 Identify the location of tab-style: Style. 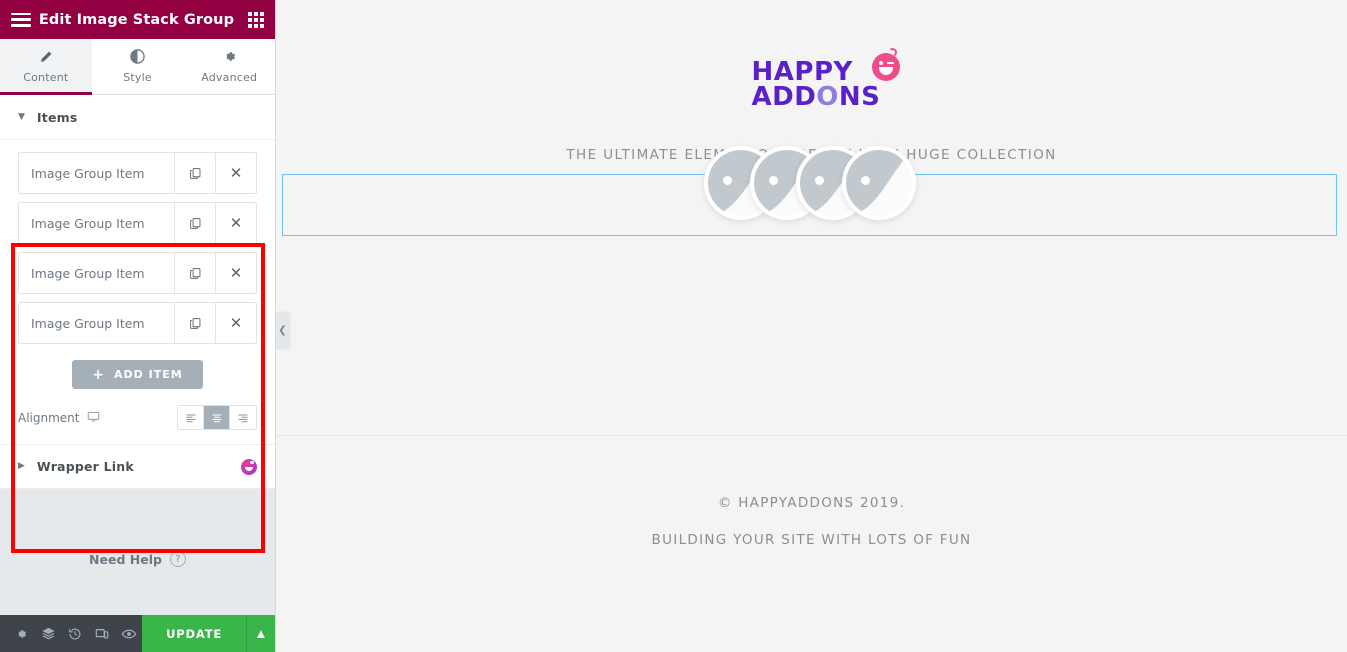
(137, 66).